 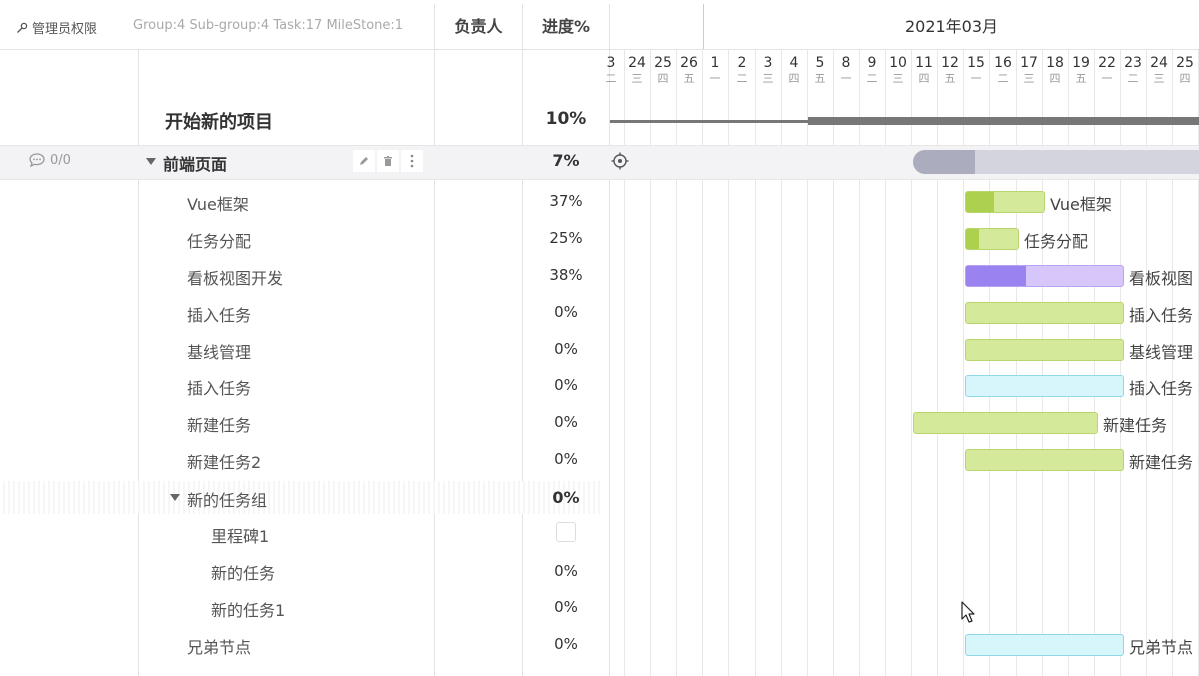 What do you see at coordinates (364, 161) in the screenshot?
I see `edit-button` at bounding box center [364, 161].